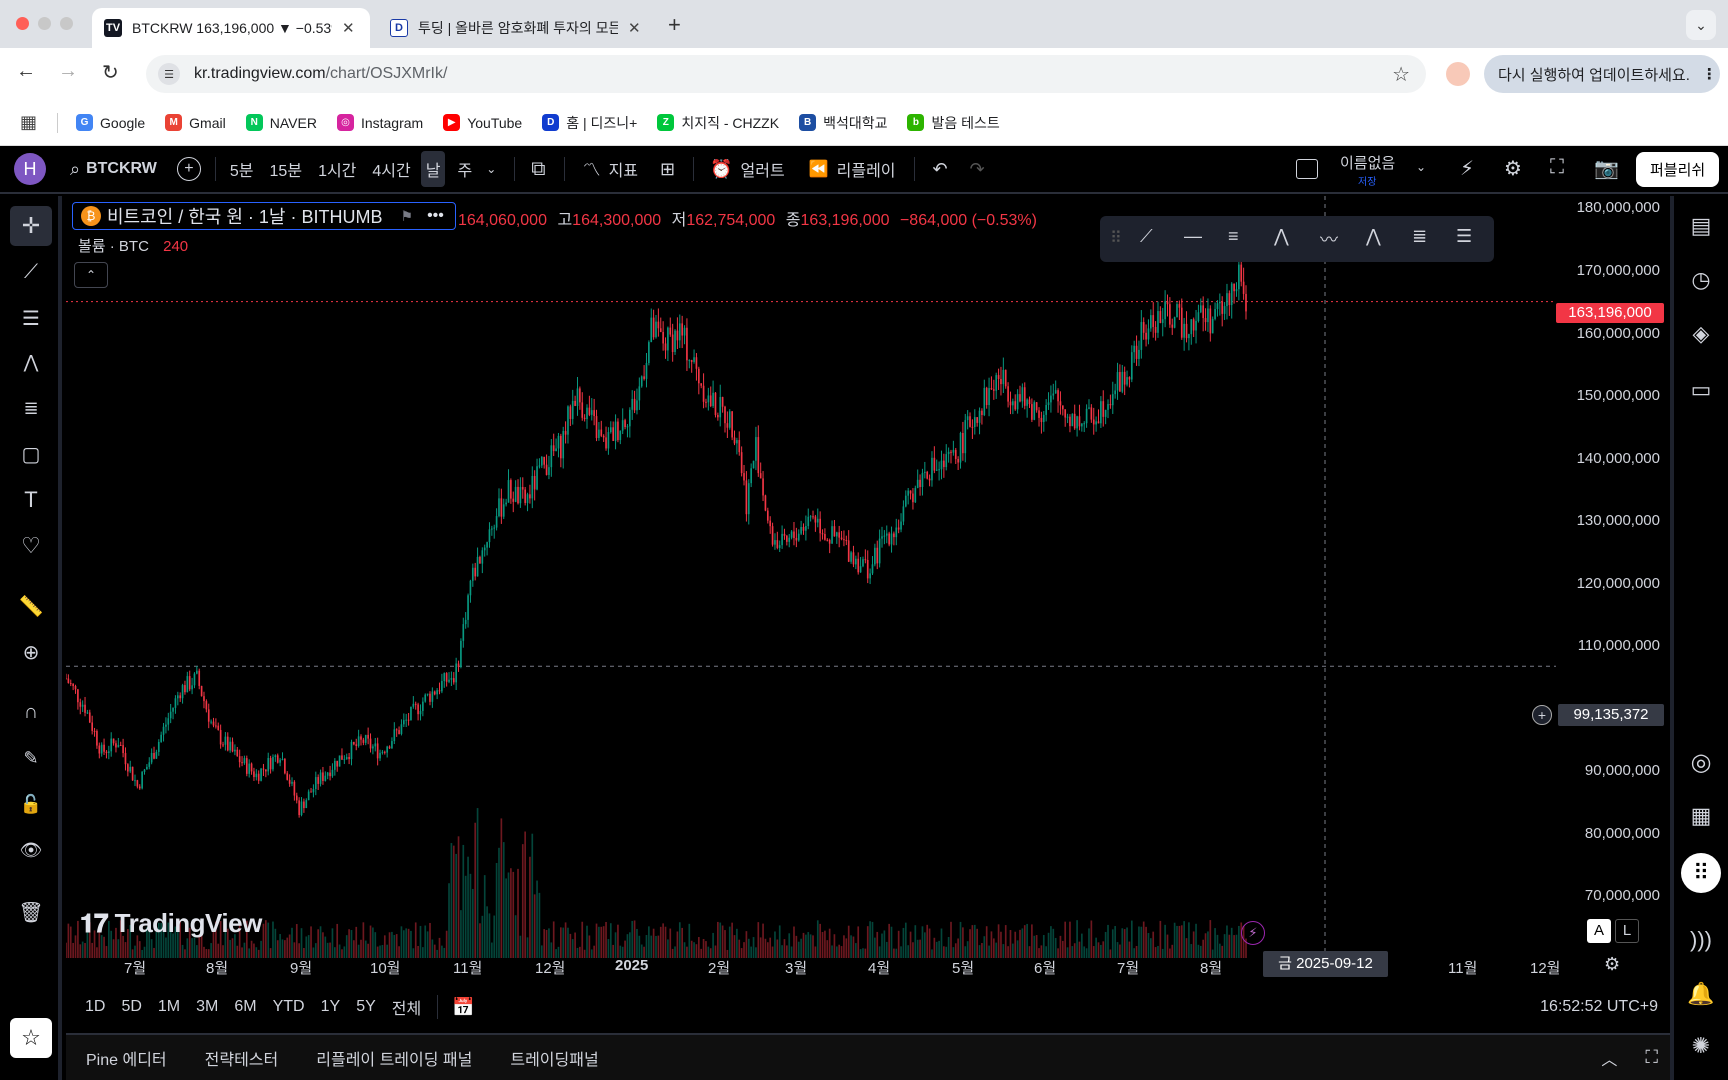 Image resolution: width=1728 pixels, height=1080 pixels. I want to click on alerts-clock-icon: ◷, so click(1701, 280).